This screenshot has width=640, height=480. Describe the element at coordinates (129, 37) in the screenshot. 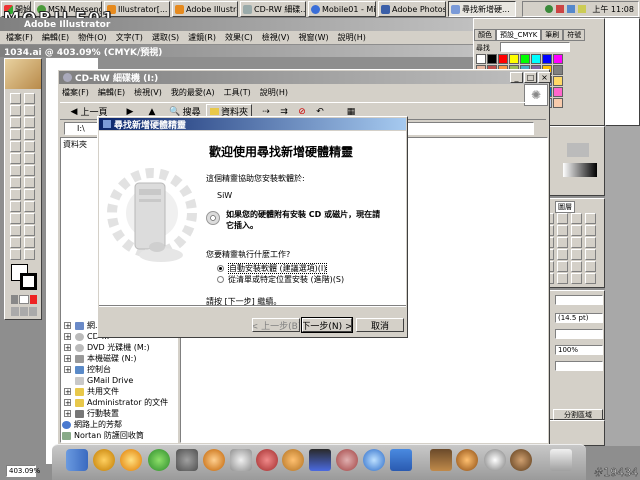

I see `menu-type: 文字(T)` at that location.